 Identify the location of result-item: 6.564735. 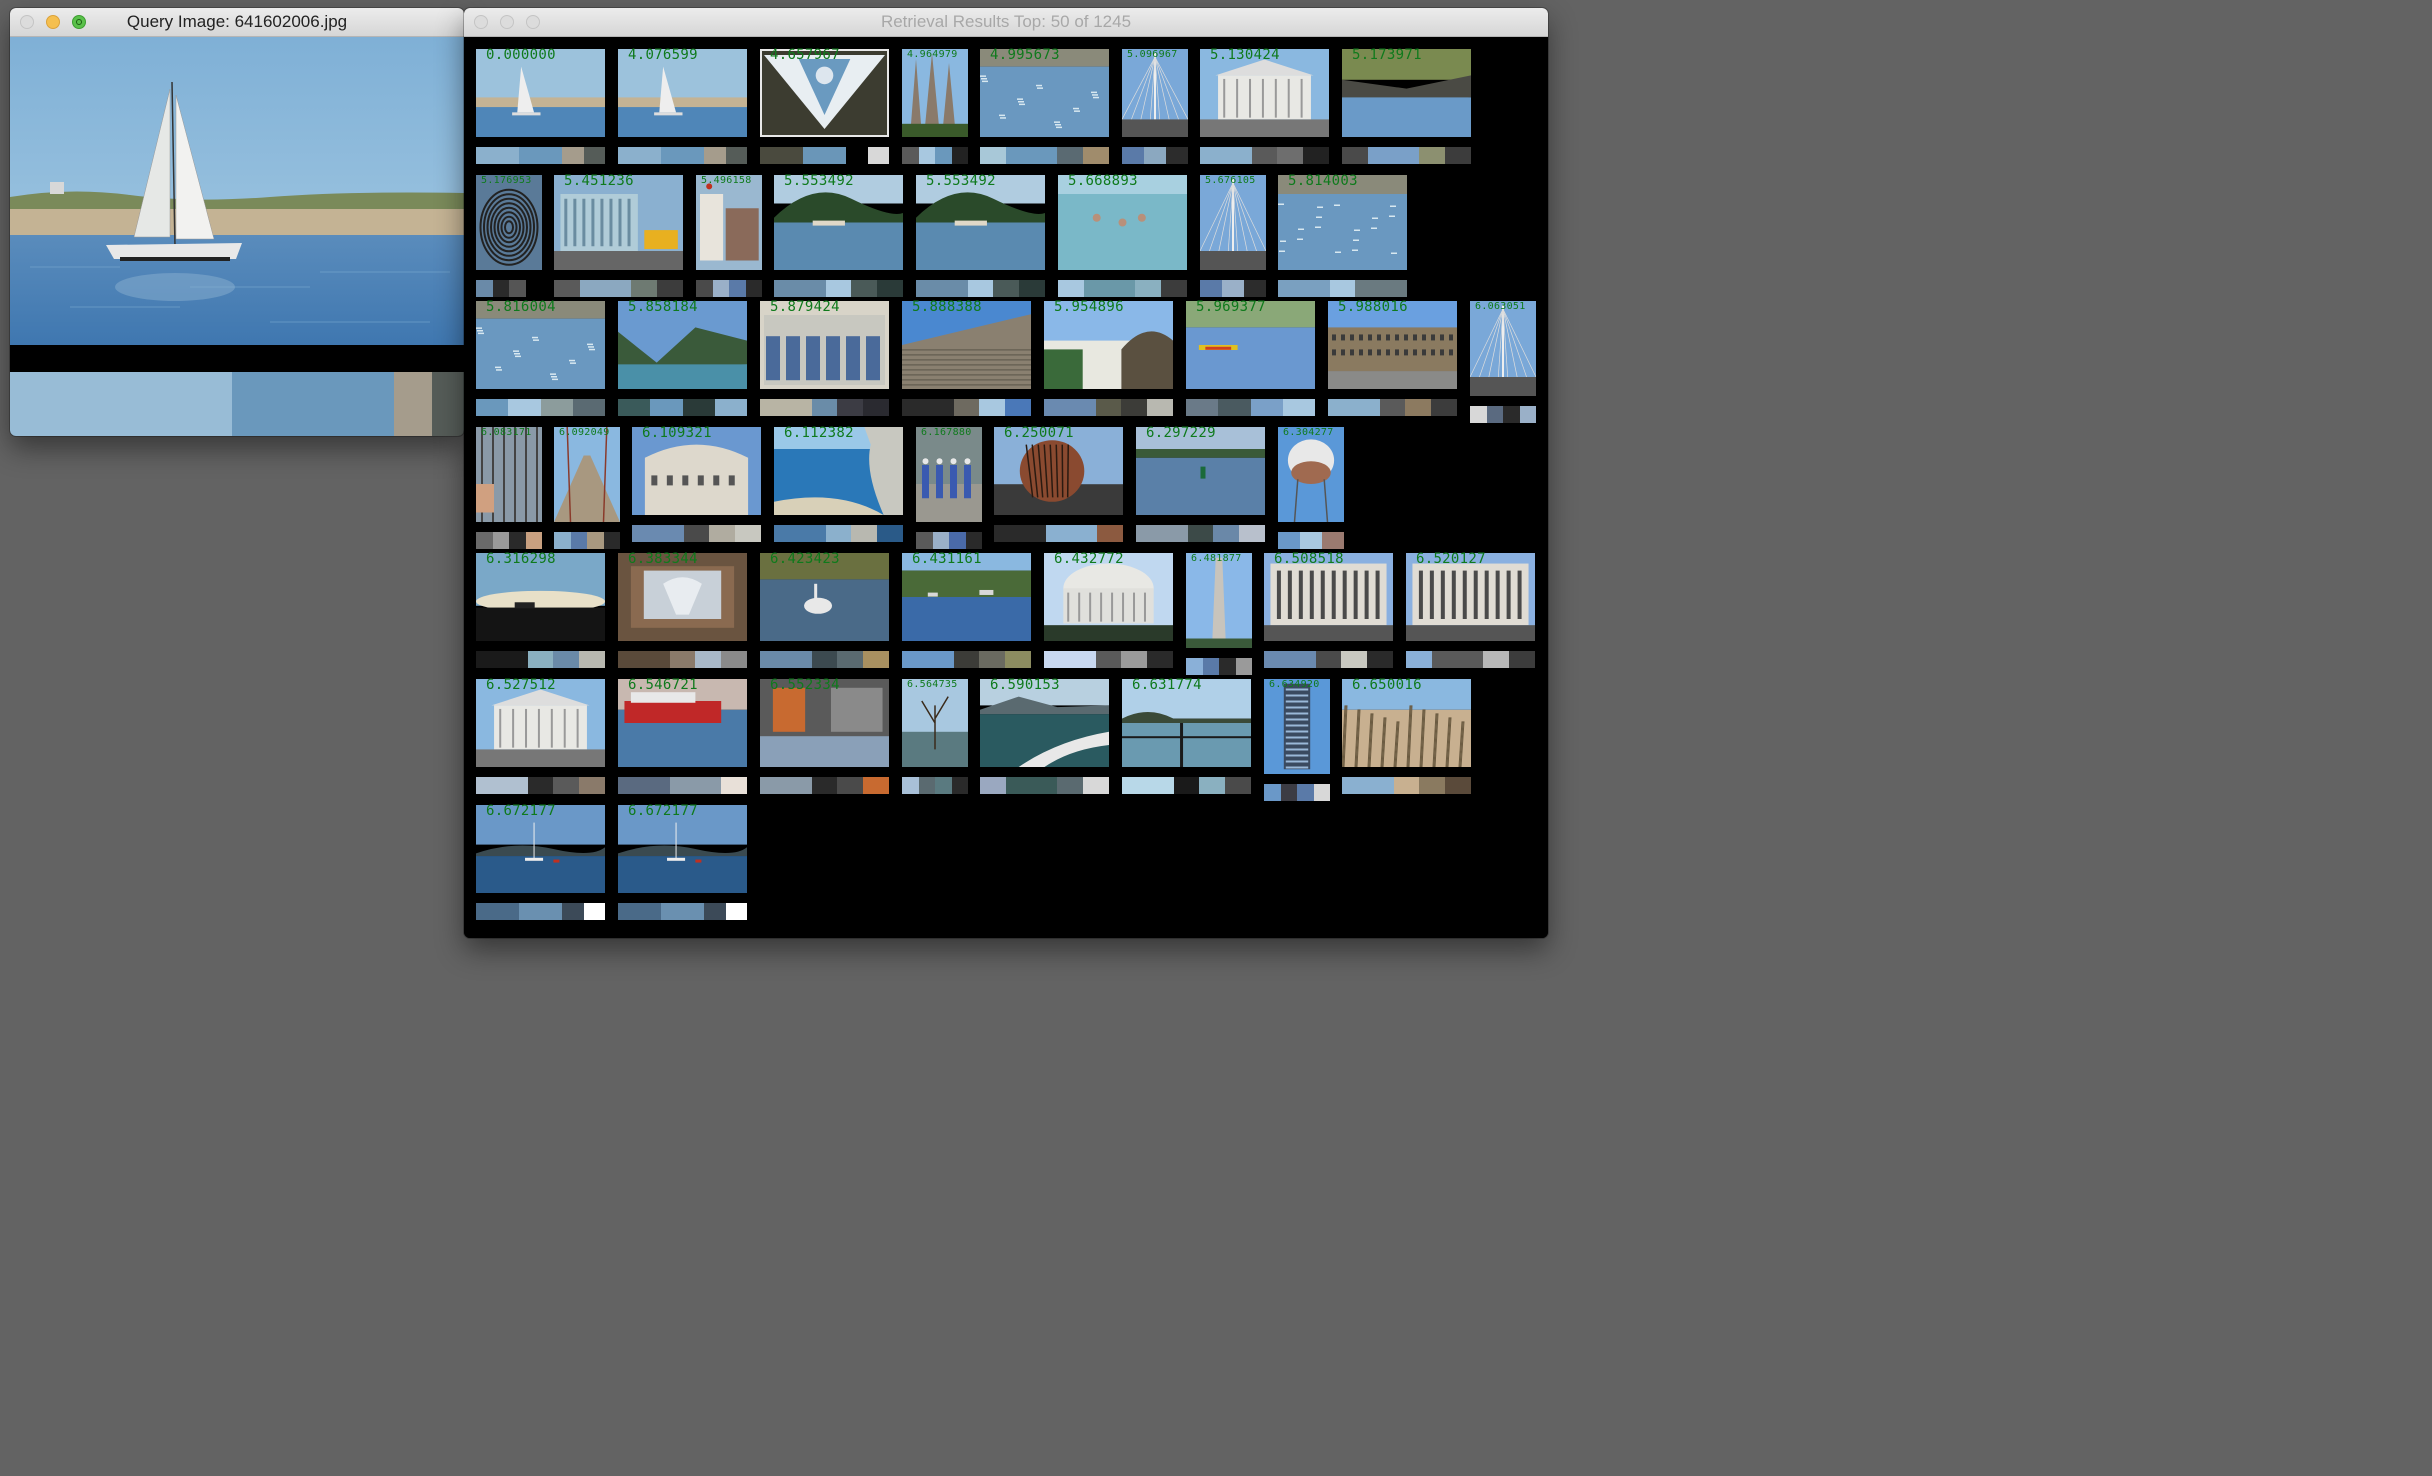
(935, 738).